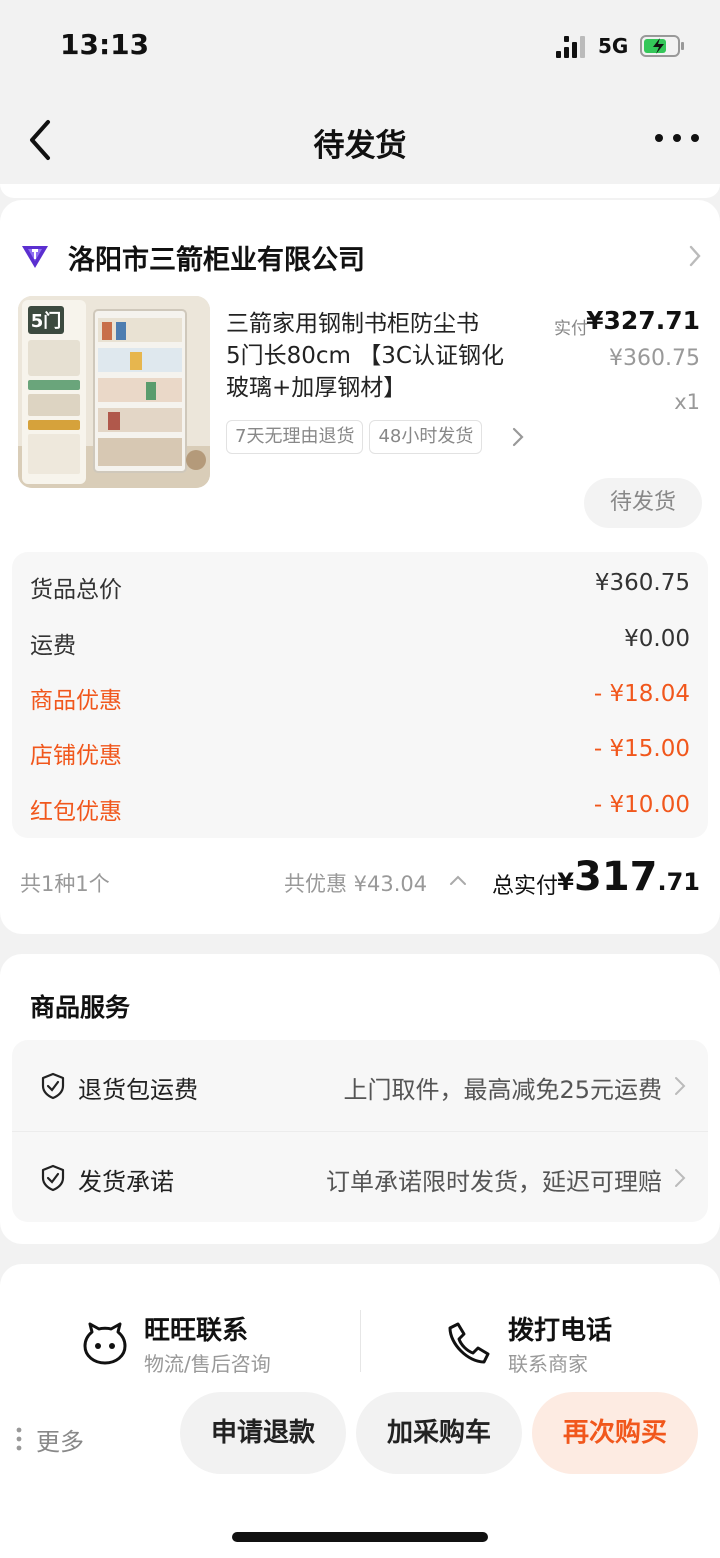 The image size is (720, 1558). I want to click on service-name: 发货承诺, so click(126, 1182).